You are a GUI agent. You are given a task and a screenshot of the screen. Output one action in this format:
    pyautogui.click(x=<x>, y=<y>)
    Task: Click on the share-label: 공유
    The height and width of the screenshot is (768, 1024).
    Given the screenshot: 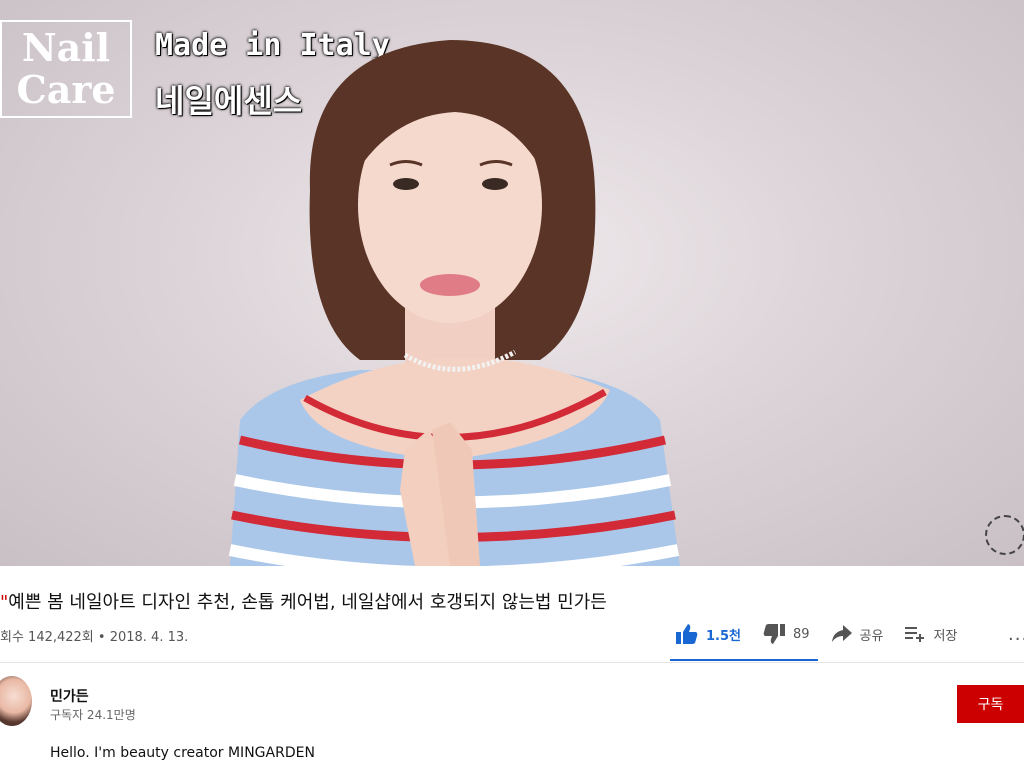 What is the action you would take?
    pyautogui.click(x=871, y=636)
    